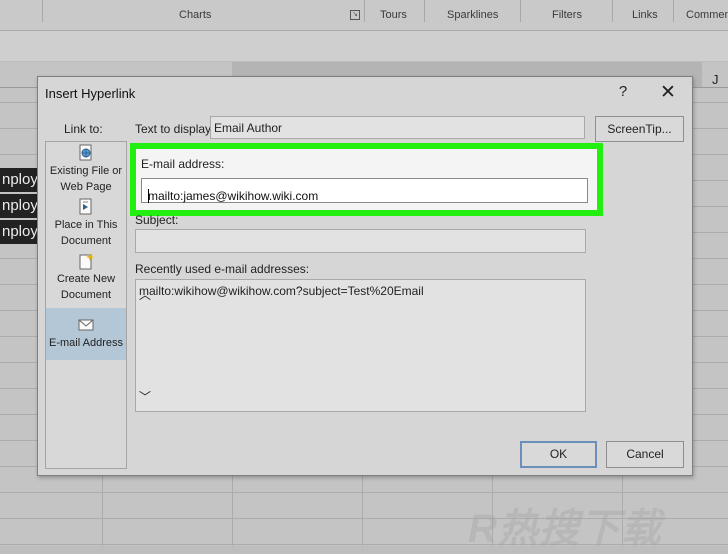  What do you see at coordinates (157, 220) in the screenshot?
I see `subject-label: Subject:` at bounding box center [157, 220].